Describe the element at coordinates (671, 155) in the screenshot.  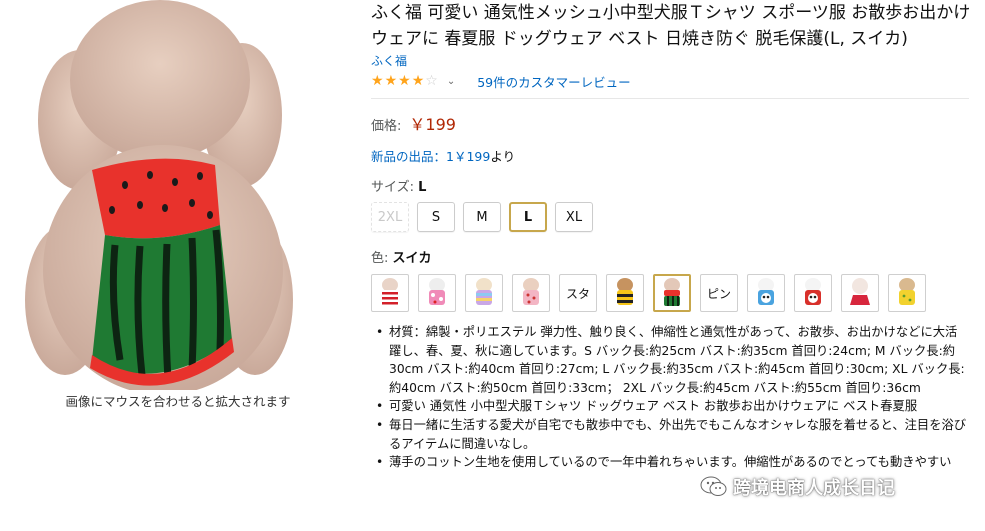
I see `new-offers-row: 新品の出品：1￥199より` at that location.